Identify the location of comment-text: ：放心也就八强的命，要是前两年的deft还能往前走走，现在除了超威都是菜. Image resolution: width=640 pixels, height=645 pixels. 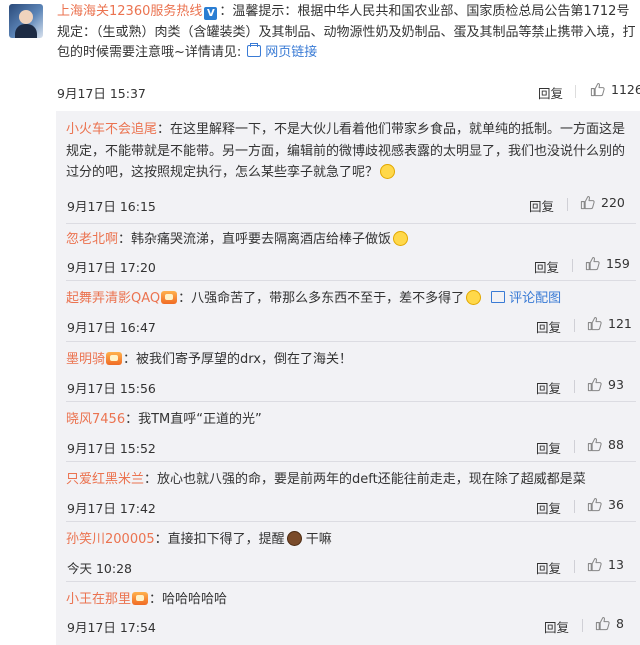
(365, 479).